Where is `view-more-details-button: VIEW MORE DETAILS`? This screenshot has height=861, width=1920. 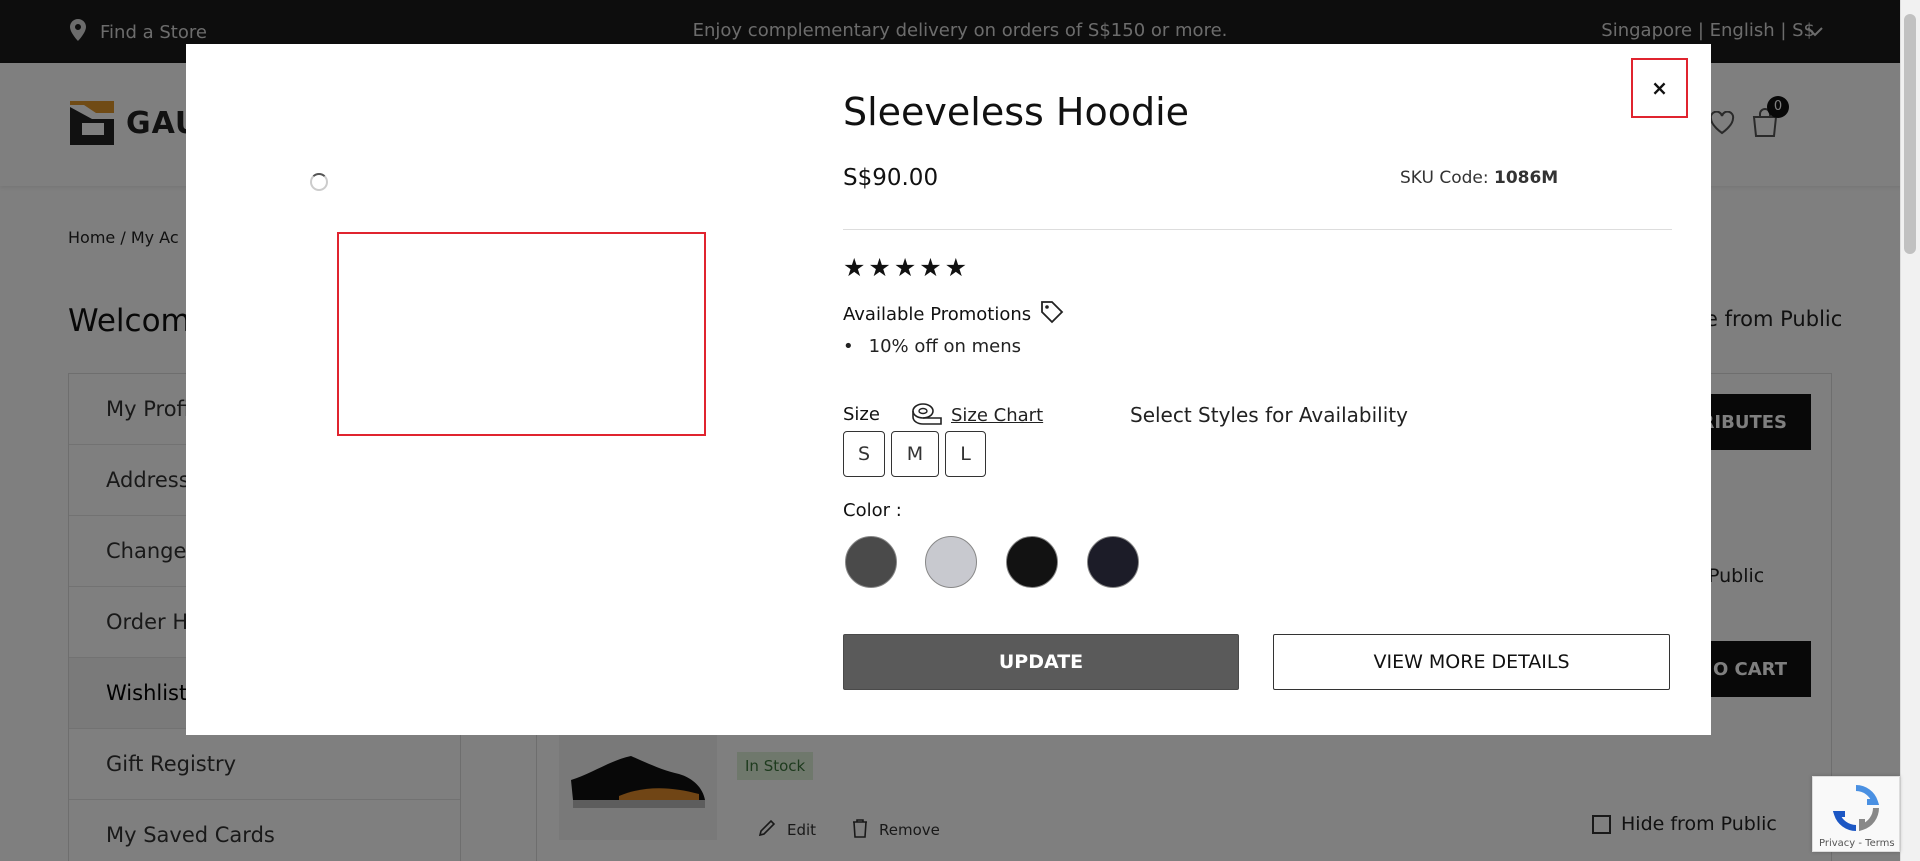 view-more-details-button: VIEW MORE DETAILS is located at coordinates (1471, 662).